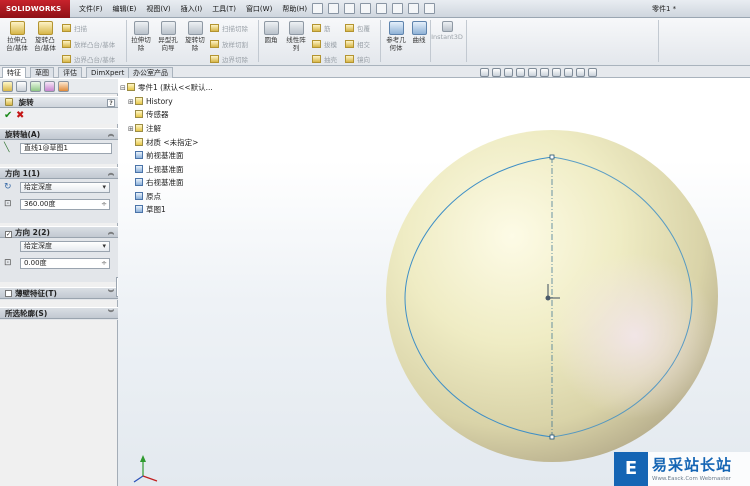 The image size is (750, 486). What do you see at coordinates (91, 9) in the screenshot?
I see `menu-file: 文件(F)` at bounding box center [91, 9].